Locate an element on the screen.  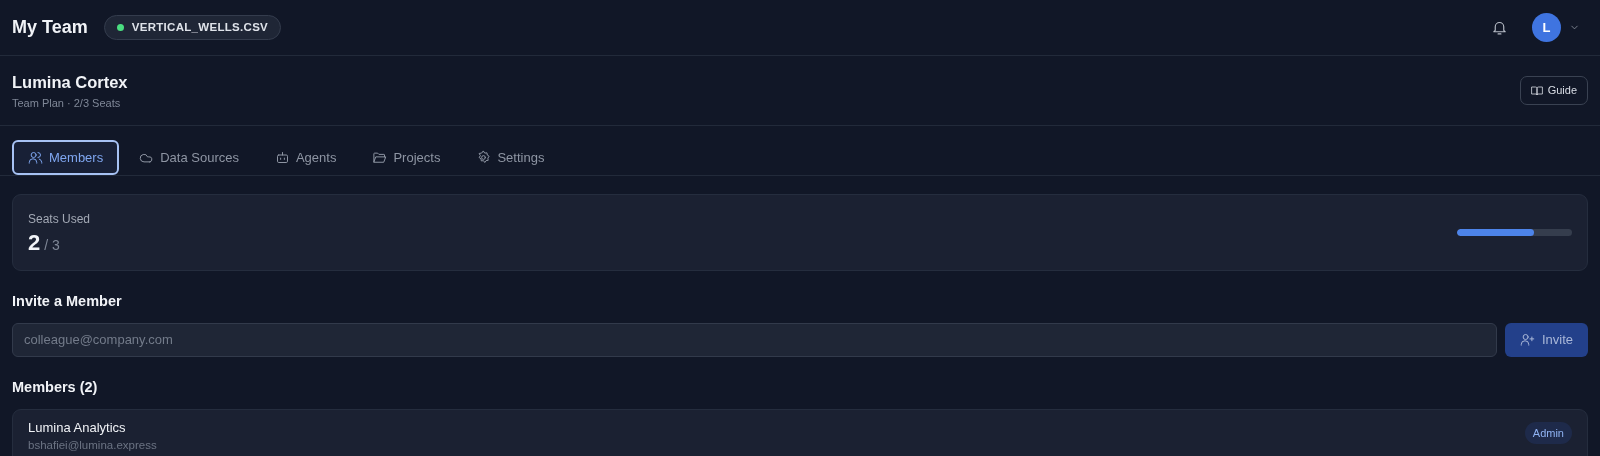
member-name: Lumina Analytics is located at coordinates (77, 427).